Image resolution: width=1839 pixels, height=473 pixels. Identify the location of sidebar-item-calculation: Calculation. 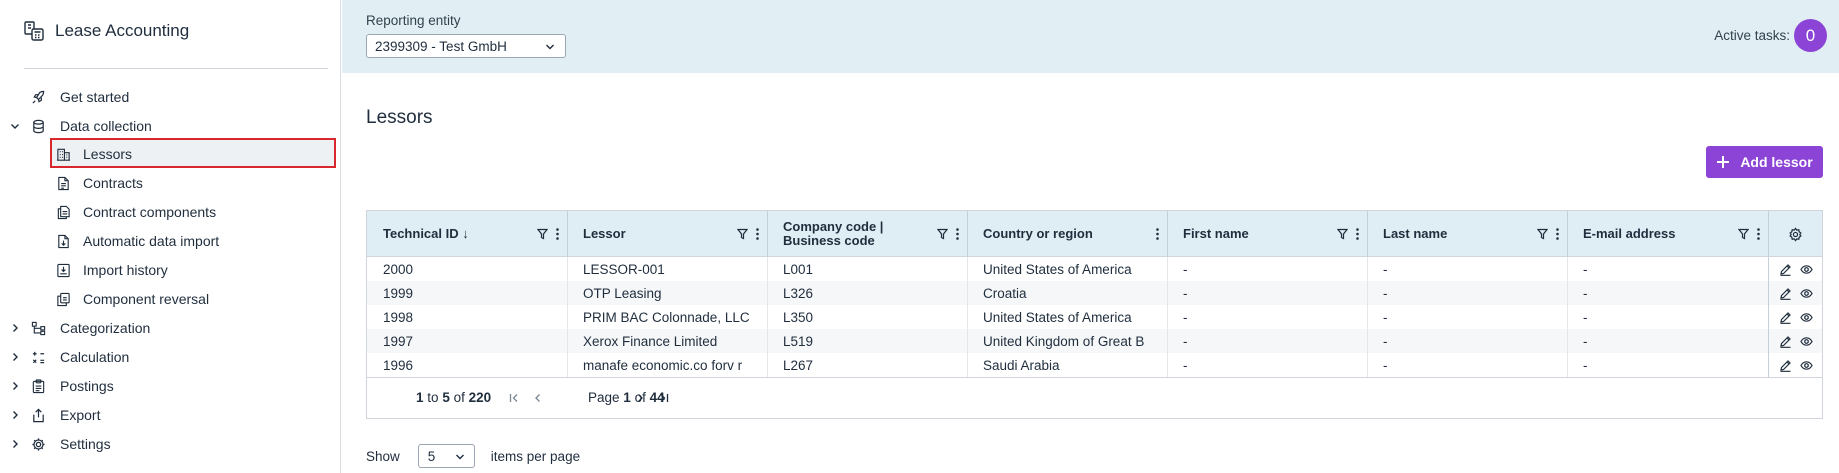
(71, 357).